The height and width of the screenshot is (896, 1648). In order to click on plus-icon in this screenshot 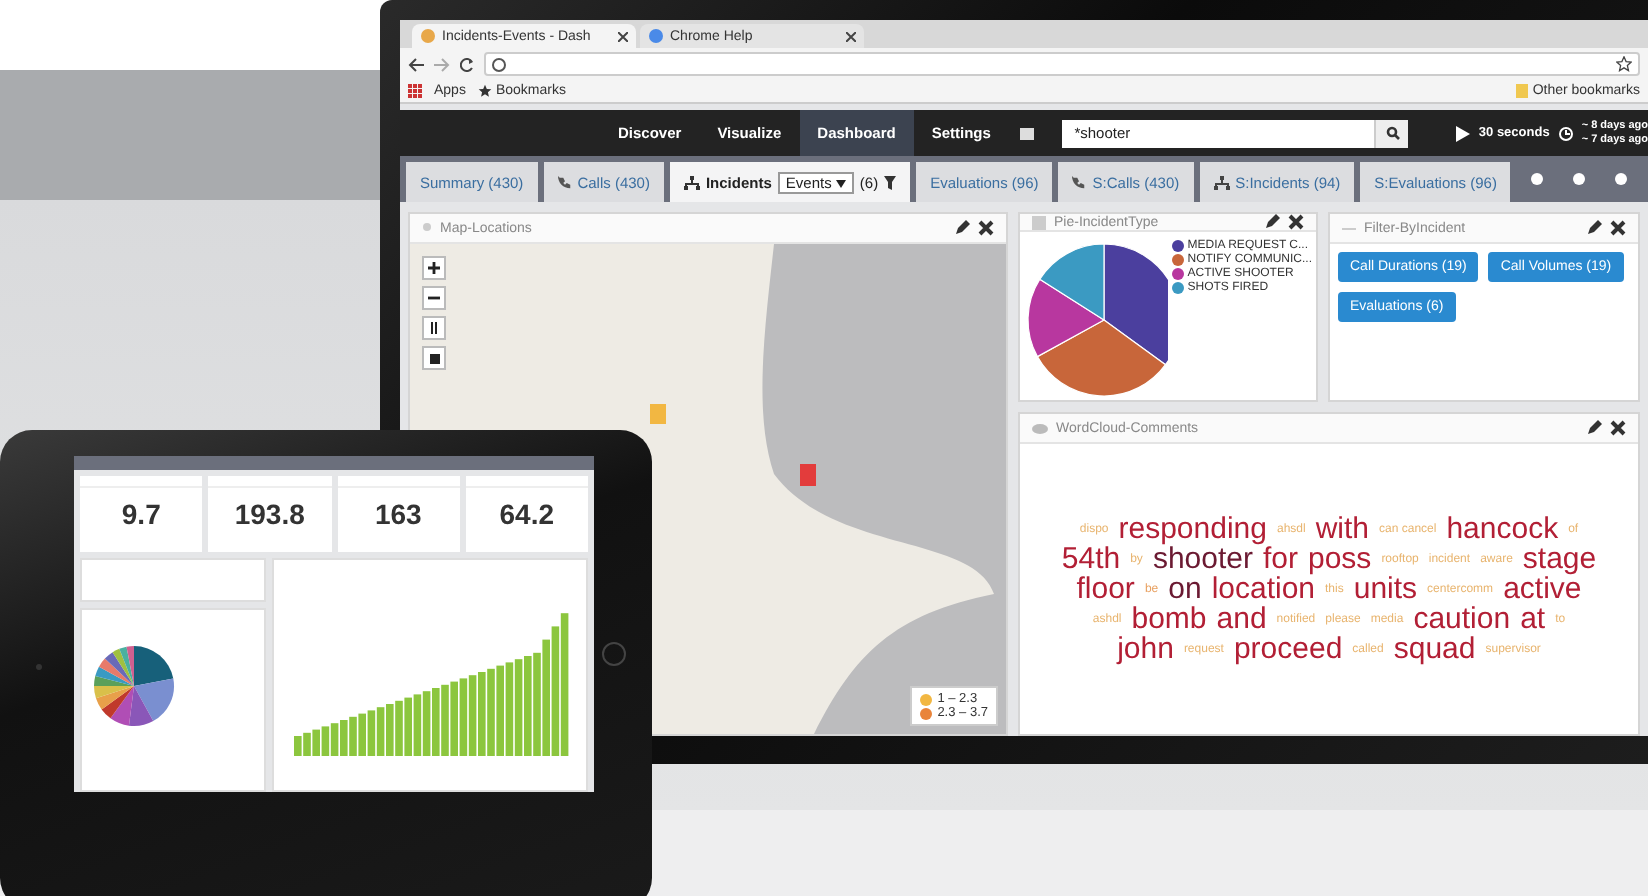, I will do `click(434, 268)`.